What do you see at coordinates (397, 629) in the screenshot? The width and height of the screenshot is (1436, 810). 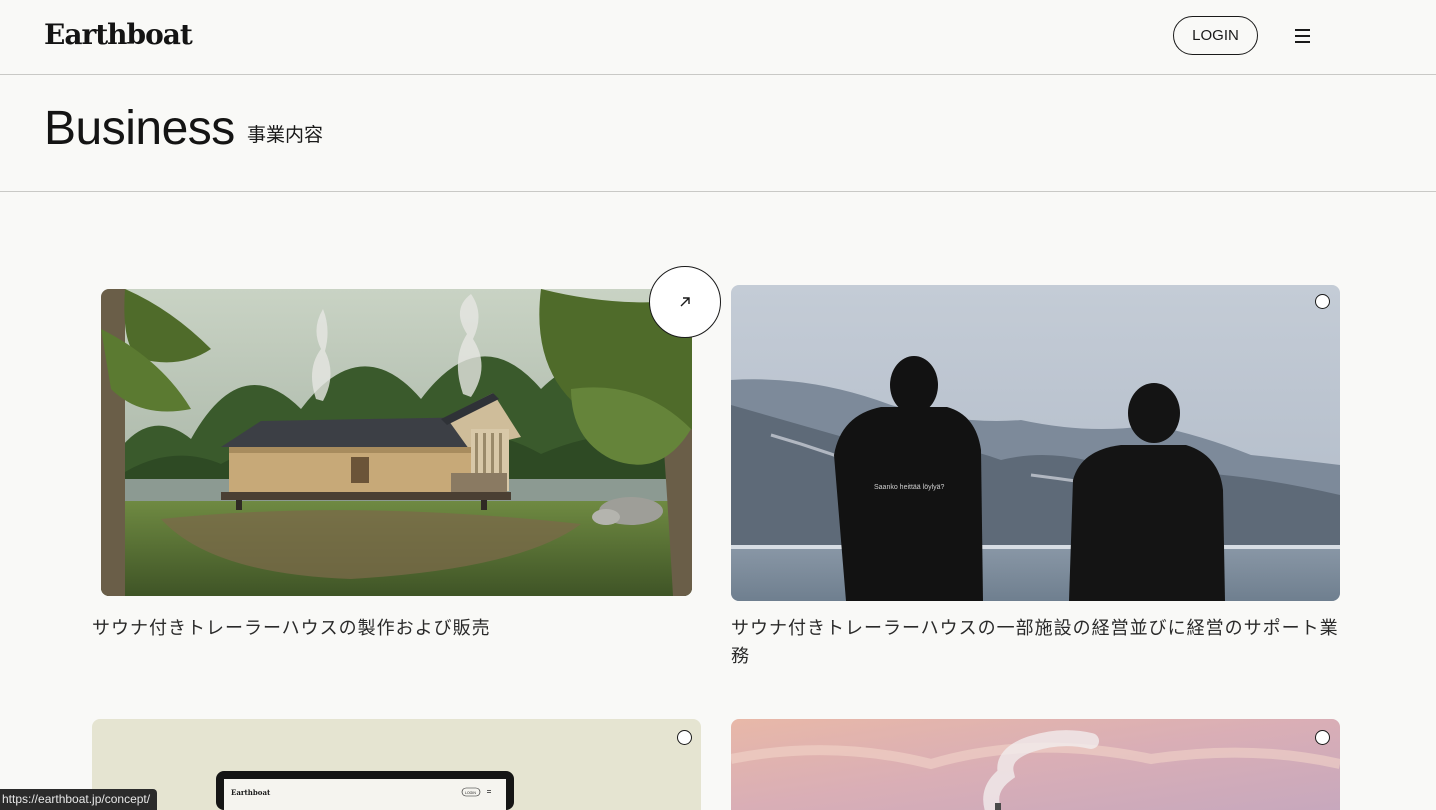 I see `card-title-trailer-sauna: サウナ付きトレーラーハウスの製作および販売` at bounding box center [397, 629].